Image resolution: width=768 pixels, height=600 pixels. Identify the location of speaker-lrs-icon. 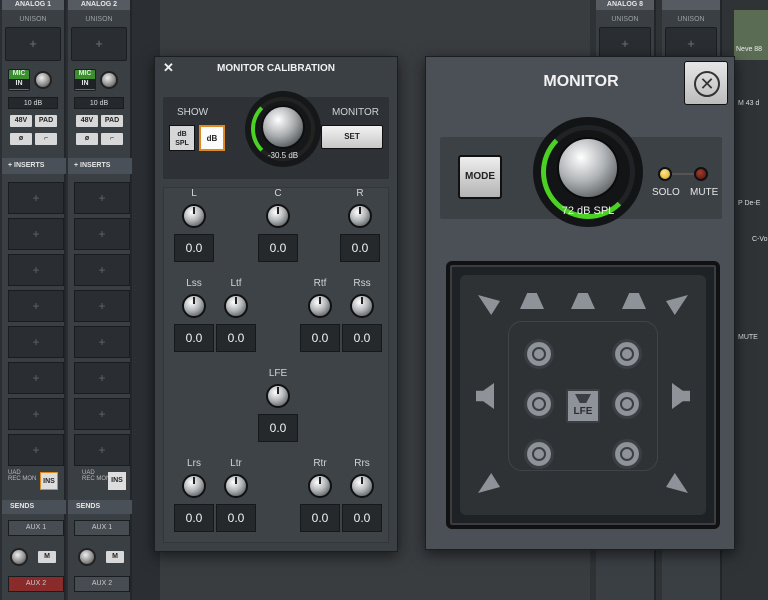
(489, 483).